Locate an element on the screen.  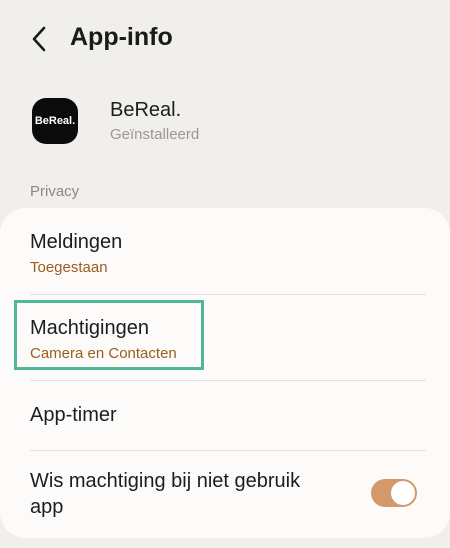
chevron-left-icon is located at coordinates (39, 39).